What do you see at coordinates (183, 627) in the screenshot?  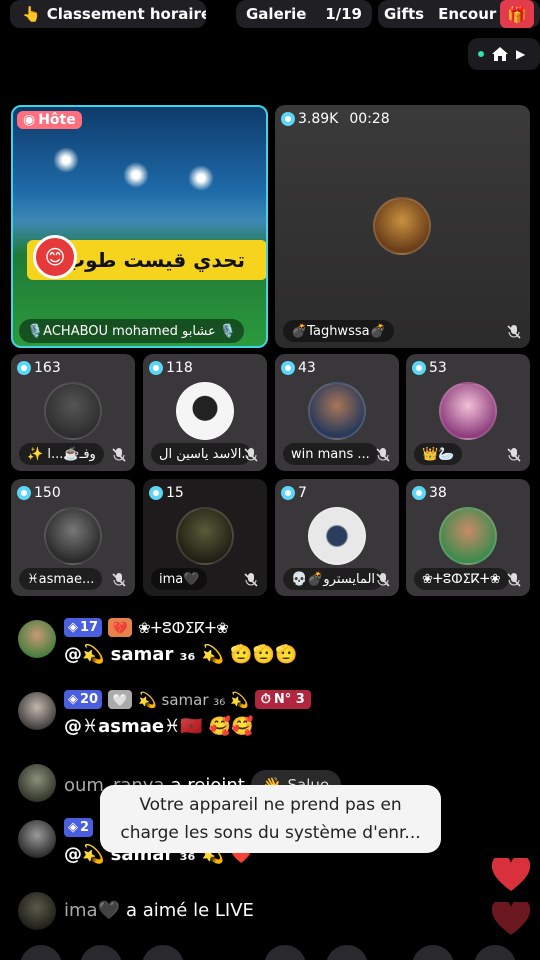 I see `user-name: ❀ⵜⵓⵀⵉⴽⵜ❀` at bounding box center [183, 627].